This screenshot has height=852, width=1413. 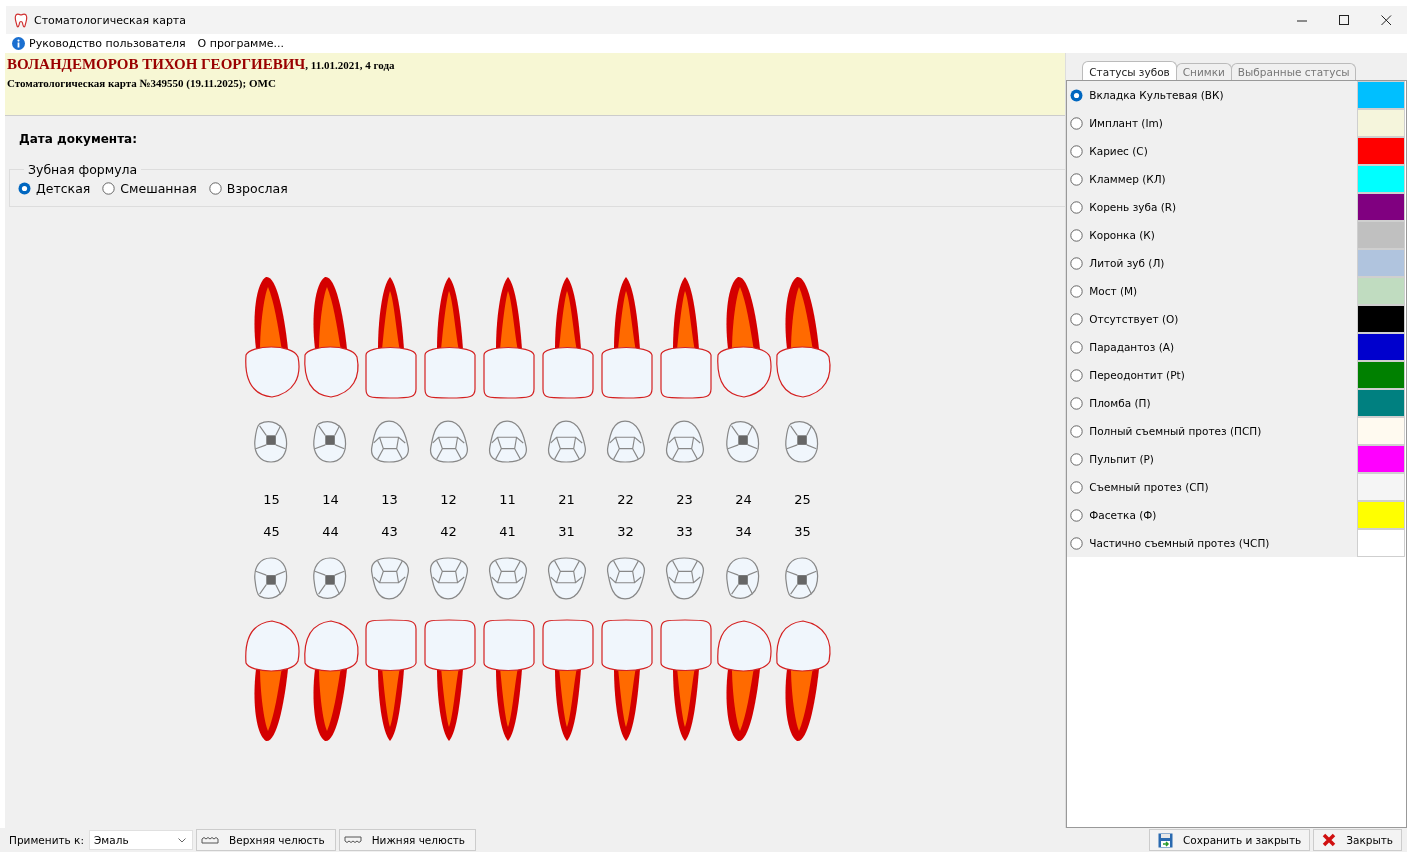 I want to click on window-title: Стоматологическая карта, so click(x=110, y=20).